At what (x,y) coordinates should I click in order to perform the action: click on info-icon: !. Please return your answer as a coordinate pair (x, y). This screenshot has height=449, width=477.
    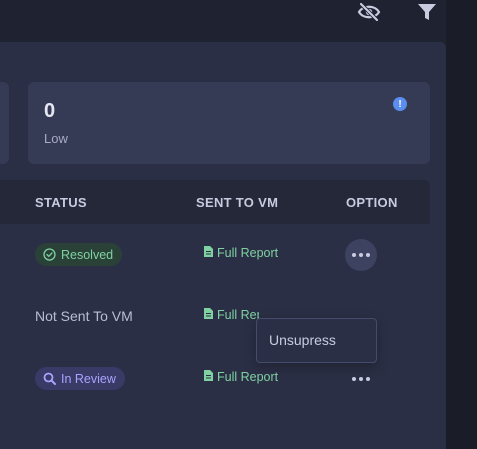
    Looking at the image, I should click on (400, 104).